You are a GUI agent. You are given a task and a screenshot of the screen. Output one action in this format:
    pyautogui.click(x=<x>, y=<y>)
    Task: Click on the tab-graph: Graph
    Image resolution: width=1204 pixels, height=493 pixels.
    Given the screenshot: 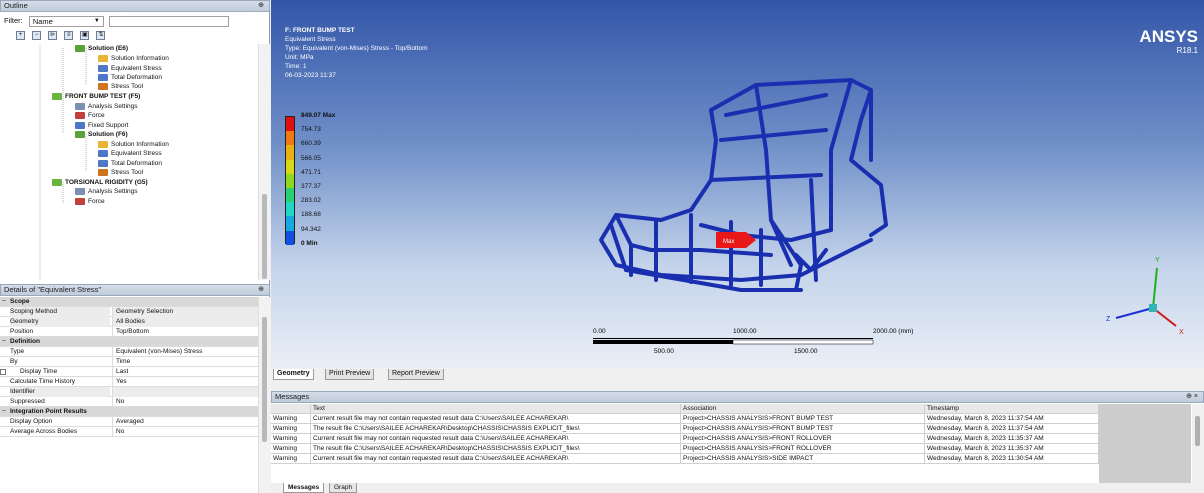 What is the action you would take?
    pyautogui.click(x=343, y=488)
    